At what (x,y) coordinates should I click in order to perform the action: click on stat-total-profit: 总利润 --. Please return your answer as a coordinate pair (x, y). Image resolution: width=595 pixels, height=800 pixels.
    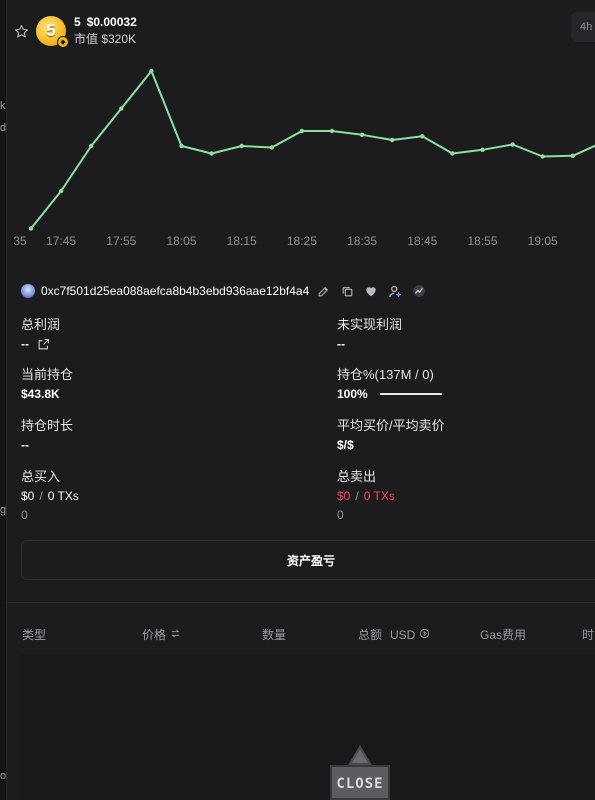
    Looking at the image, I should click on (40, 332).